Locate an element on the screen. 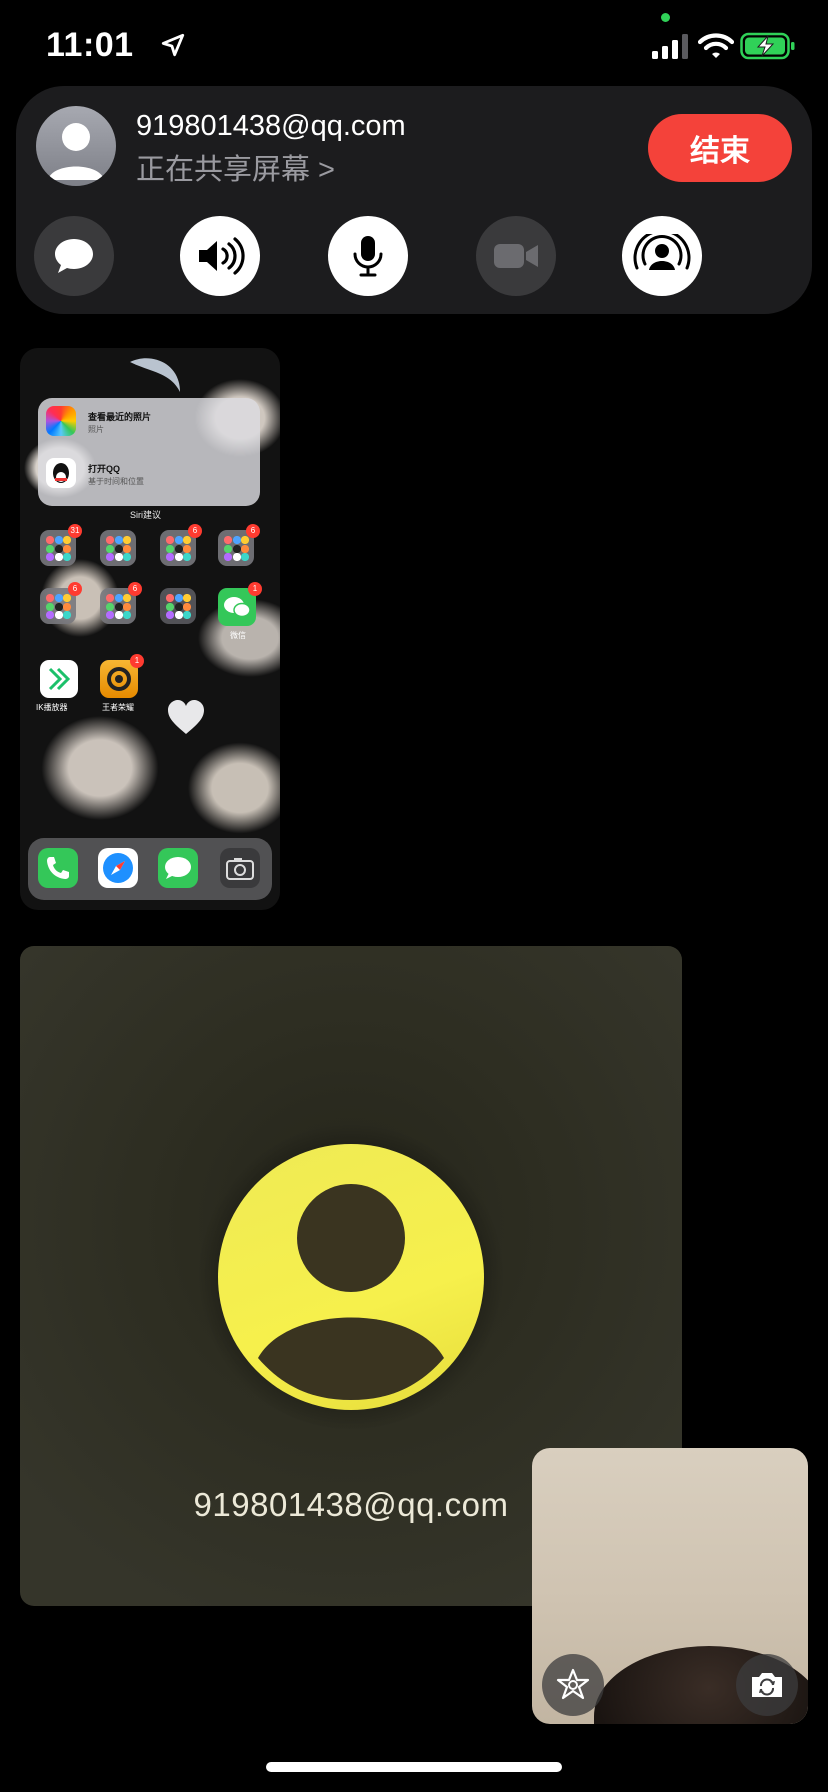 This screenshot has width=828, height=1792. shareplay-icon is located at coordinates (662, 252).